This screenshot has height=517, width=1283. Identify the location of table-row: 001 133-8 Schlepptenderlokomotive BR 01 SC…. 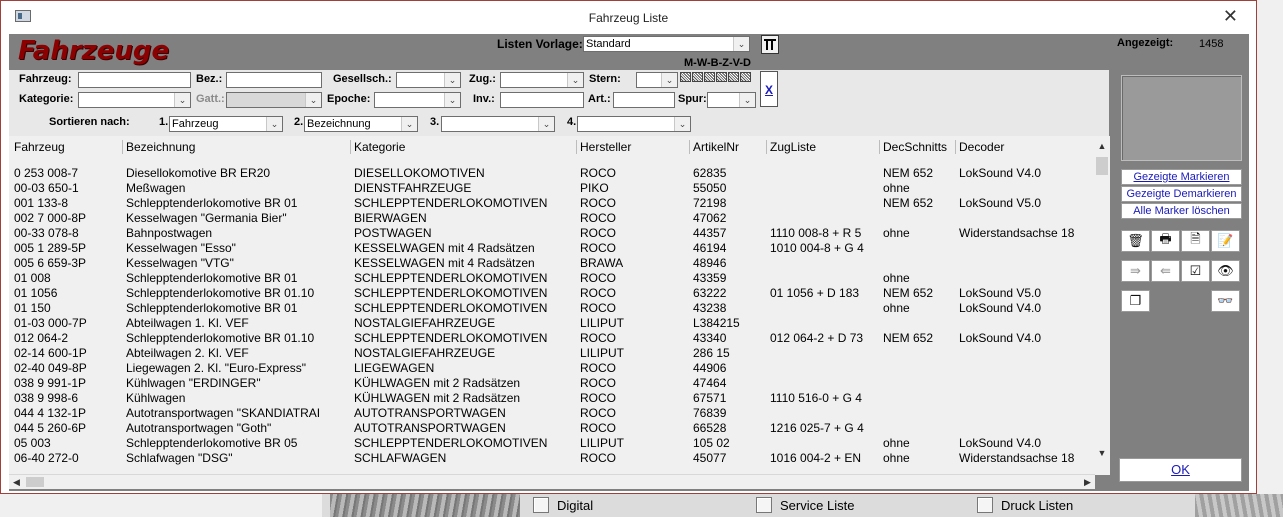
(553, 203).